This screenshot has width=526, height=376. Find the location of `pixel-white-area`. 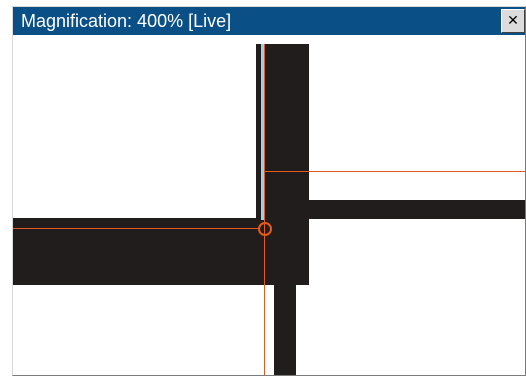

pixel-white-area is located at coordinates (139, 330).